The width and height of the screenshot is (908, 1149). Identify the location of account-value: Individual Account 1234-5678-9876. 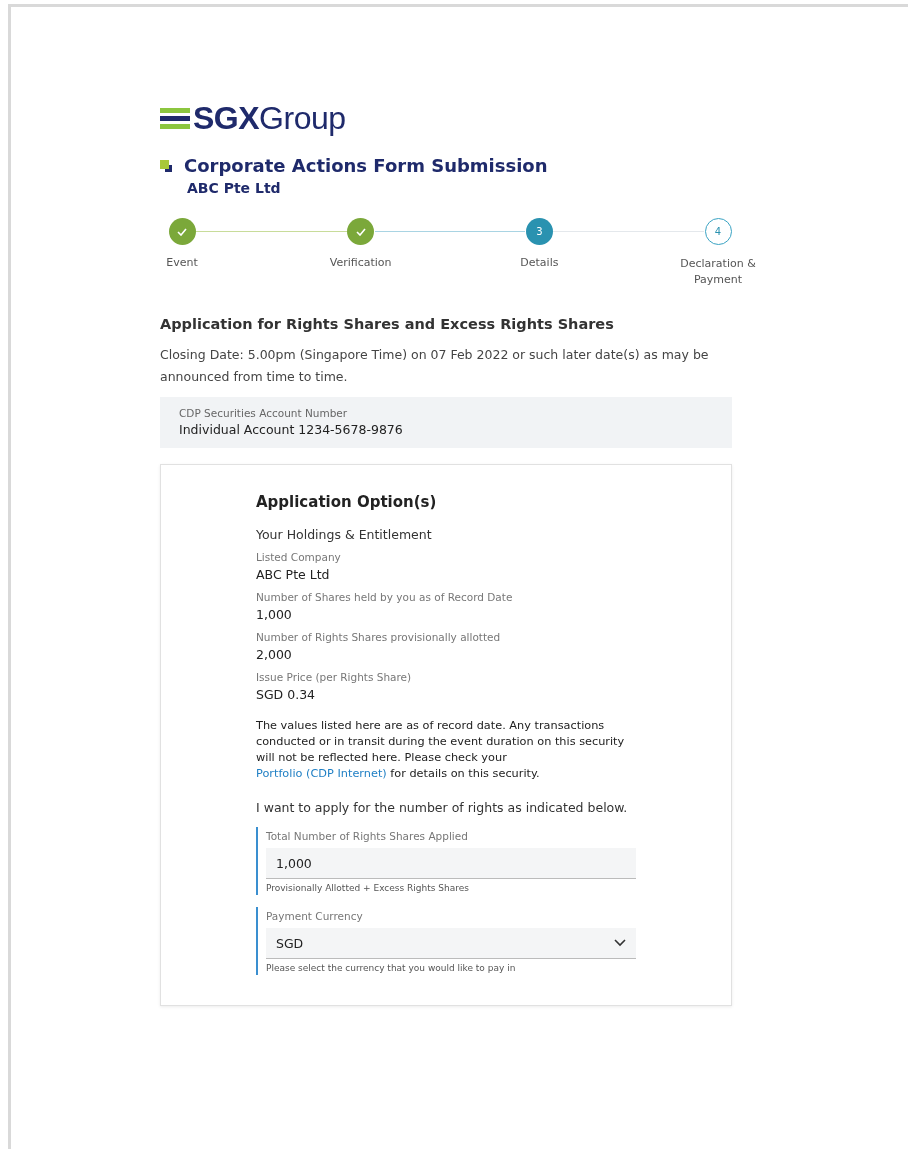
(291, 429).